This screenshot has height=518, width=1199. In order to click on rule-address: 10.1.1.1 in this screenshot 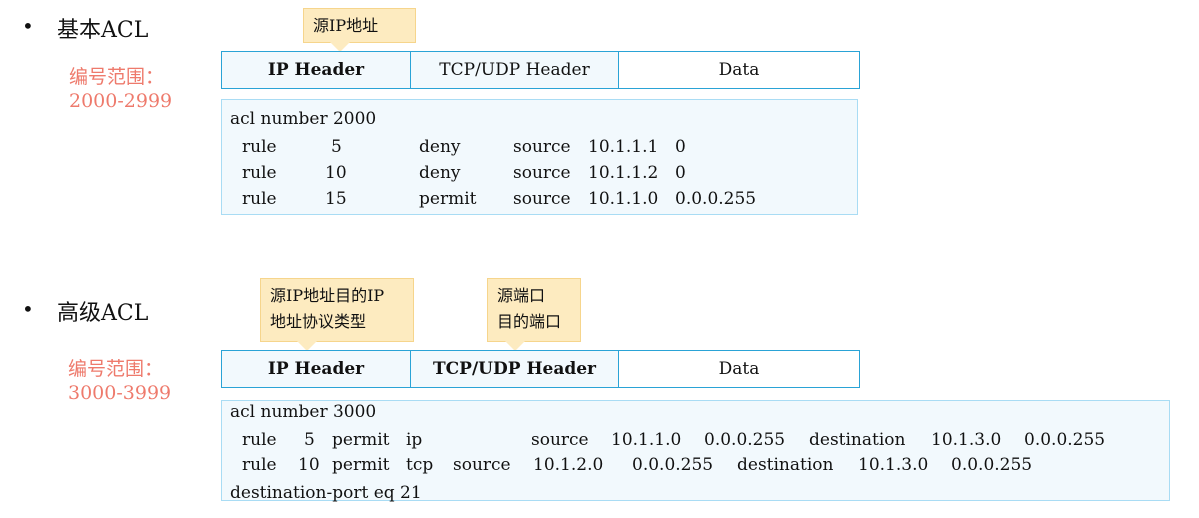, I will do `click(623, 147)`.